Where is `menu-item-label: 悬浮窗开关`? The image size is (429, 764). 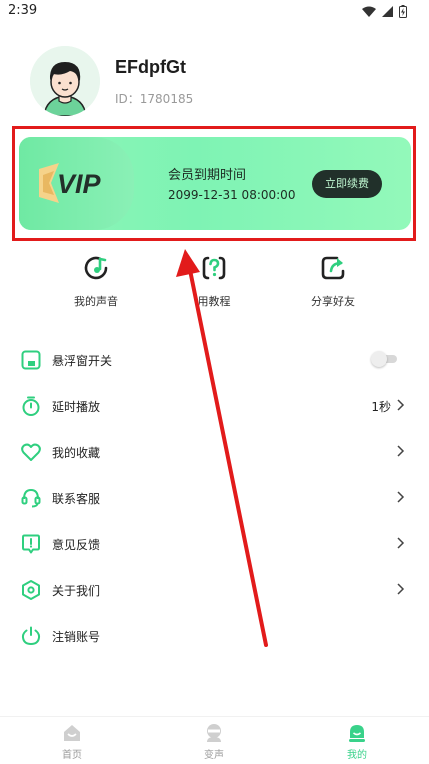
menu-item-label: 悬浮窗开关 is located at coordinates (82, 361).